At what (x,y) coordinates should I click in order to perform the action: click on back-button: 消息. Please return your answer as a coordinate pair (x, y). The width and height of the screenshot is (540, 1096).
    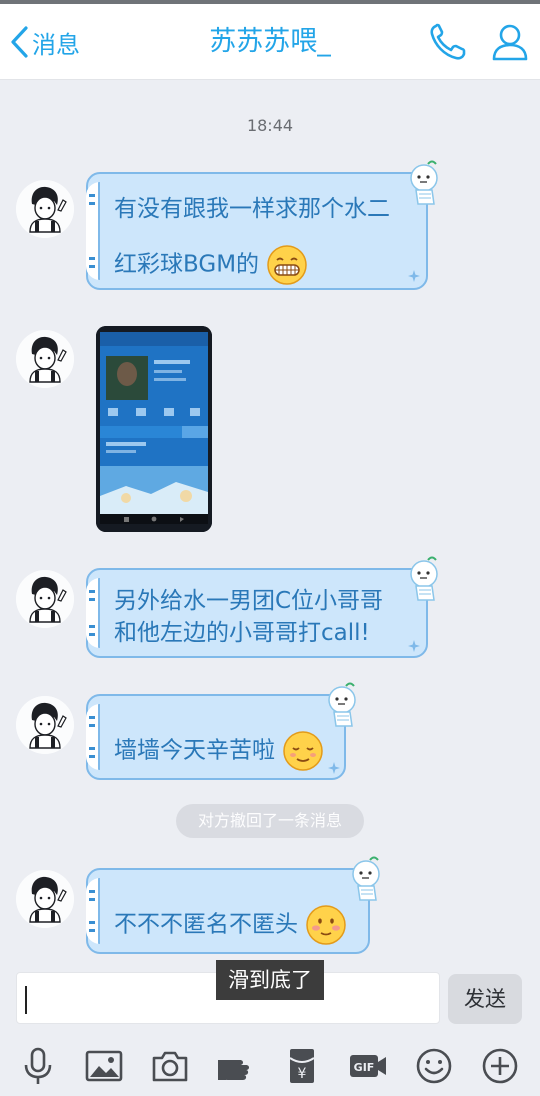
    Looking at the image, I should click on (44, 42).